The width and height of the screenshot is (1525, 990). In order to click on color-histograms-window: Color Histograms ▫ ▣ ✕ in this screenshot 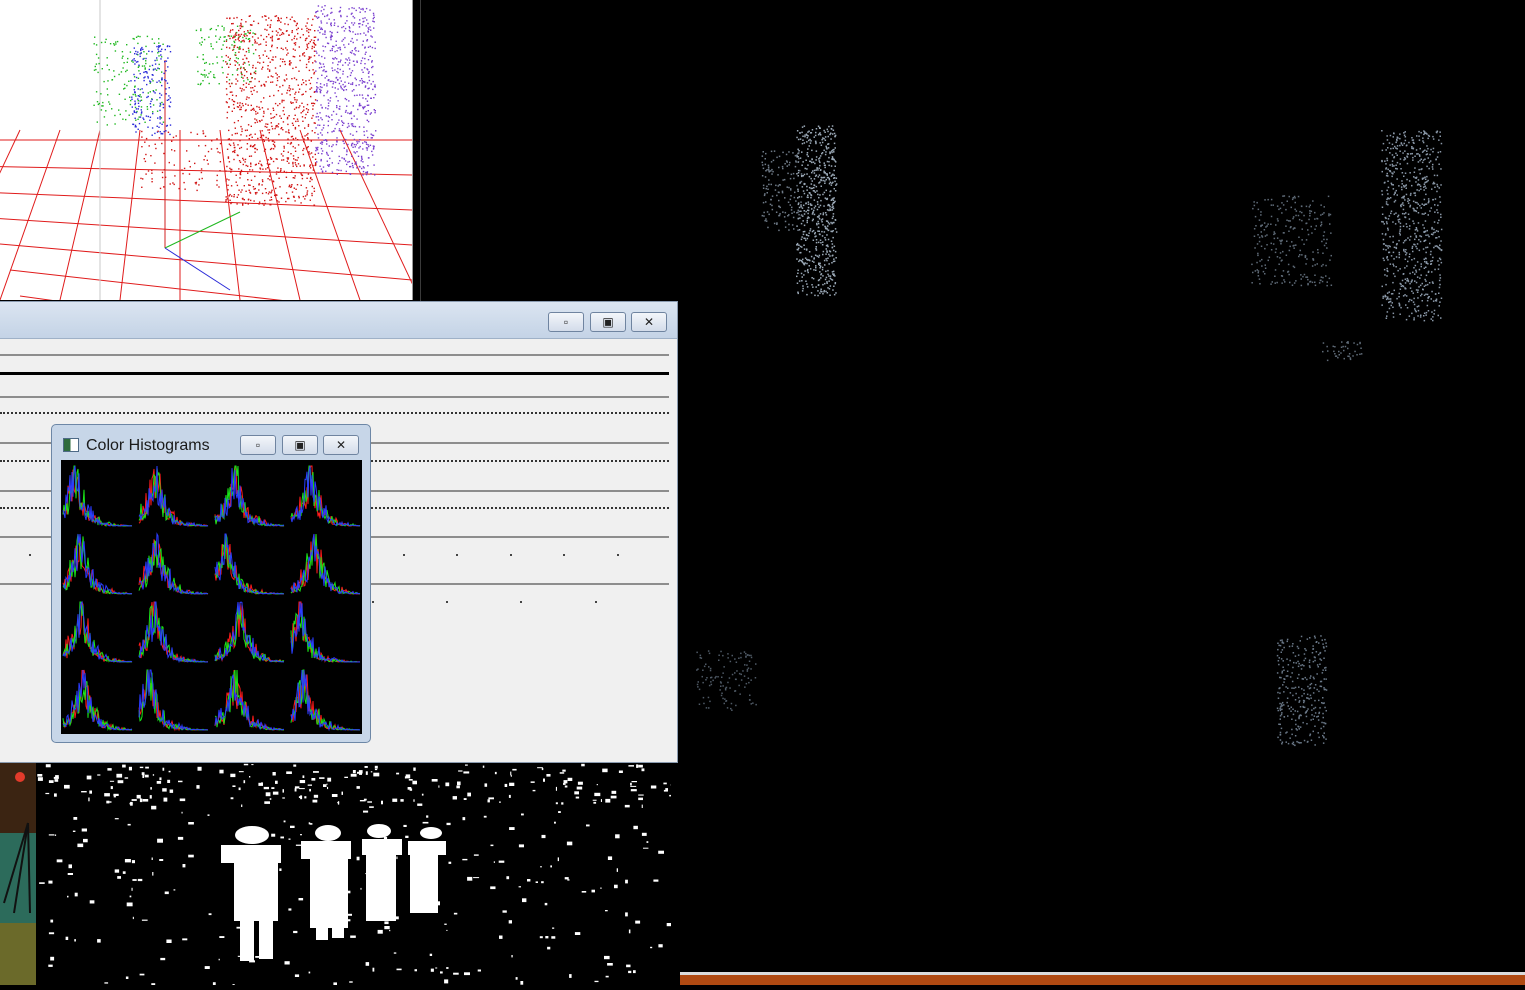, I will do `click(211, 583)`.